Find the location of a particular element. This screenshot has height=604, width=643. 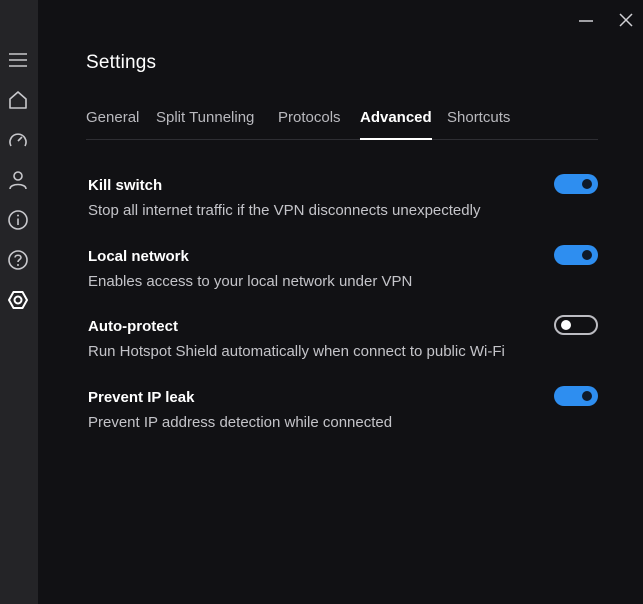

tab-general: General is located at coordinates (112, 124).